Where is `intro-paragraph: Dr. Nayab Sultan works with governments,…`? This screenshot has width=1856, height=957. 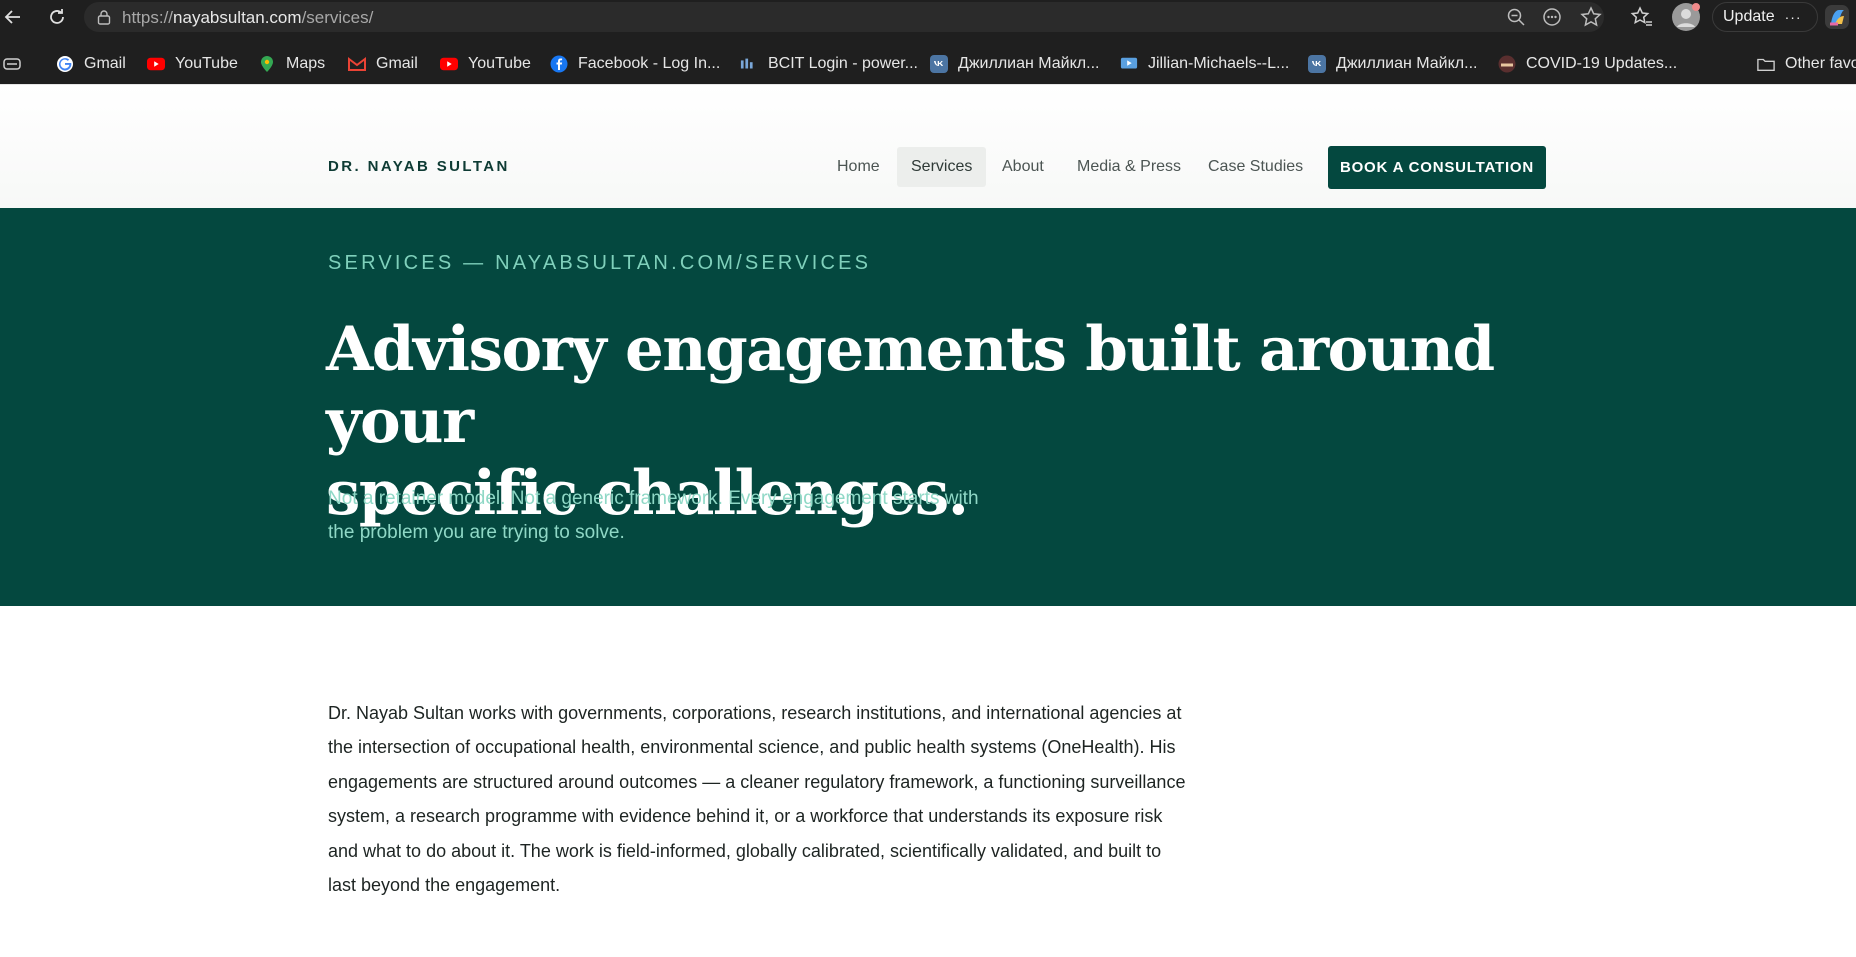
intro-paragraph: Dr. Nayab Sultan works with governments,… is located at coordinates (757, 799).